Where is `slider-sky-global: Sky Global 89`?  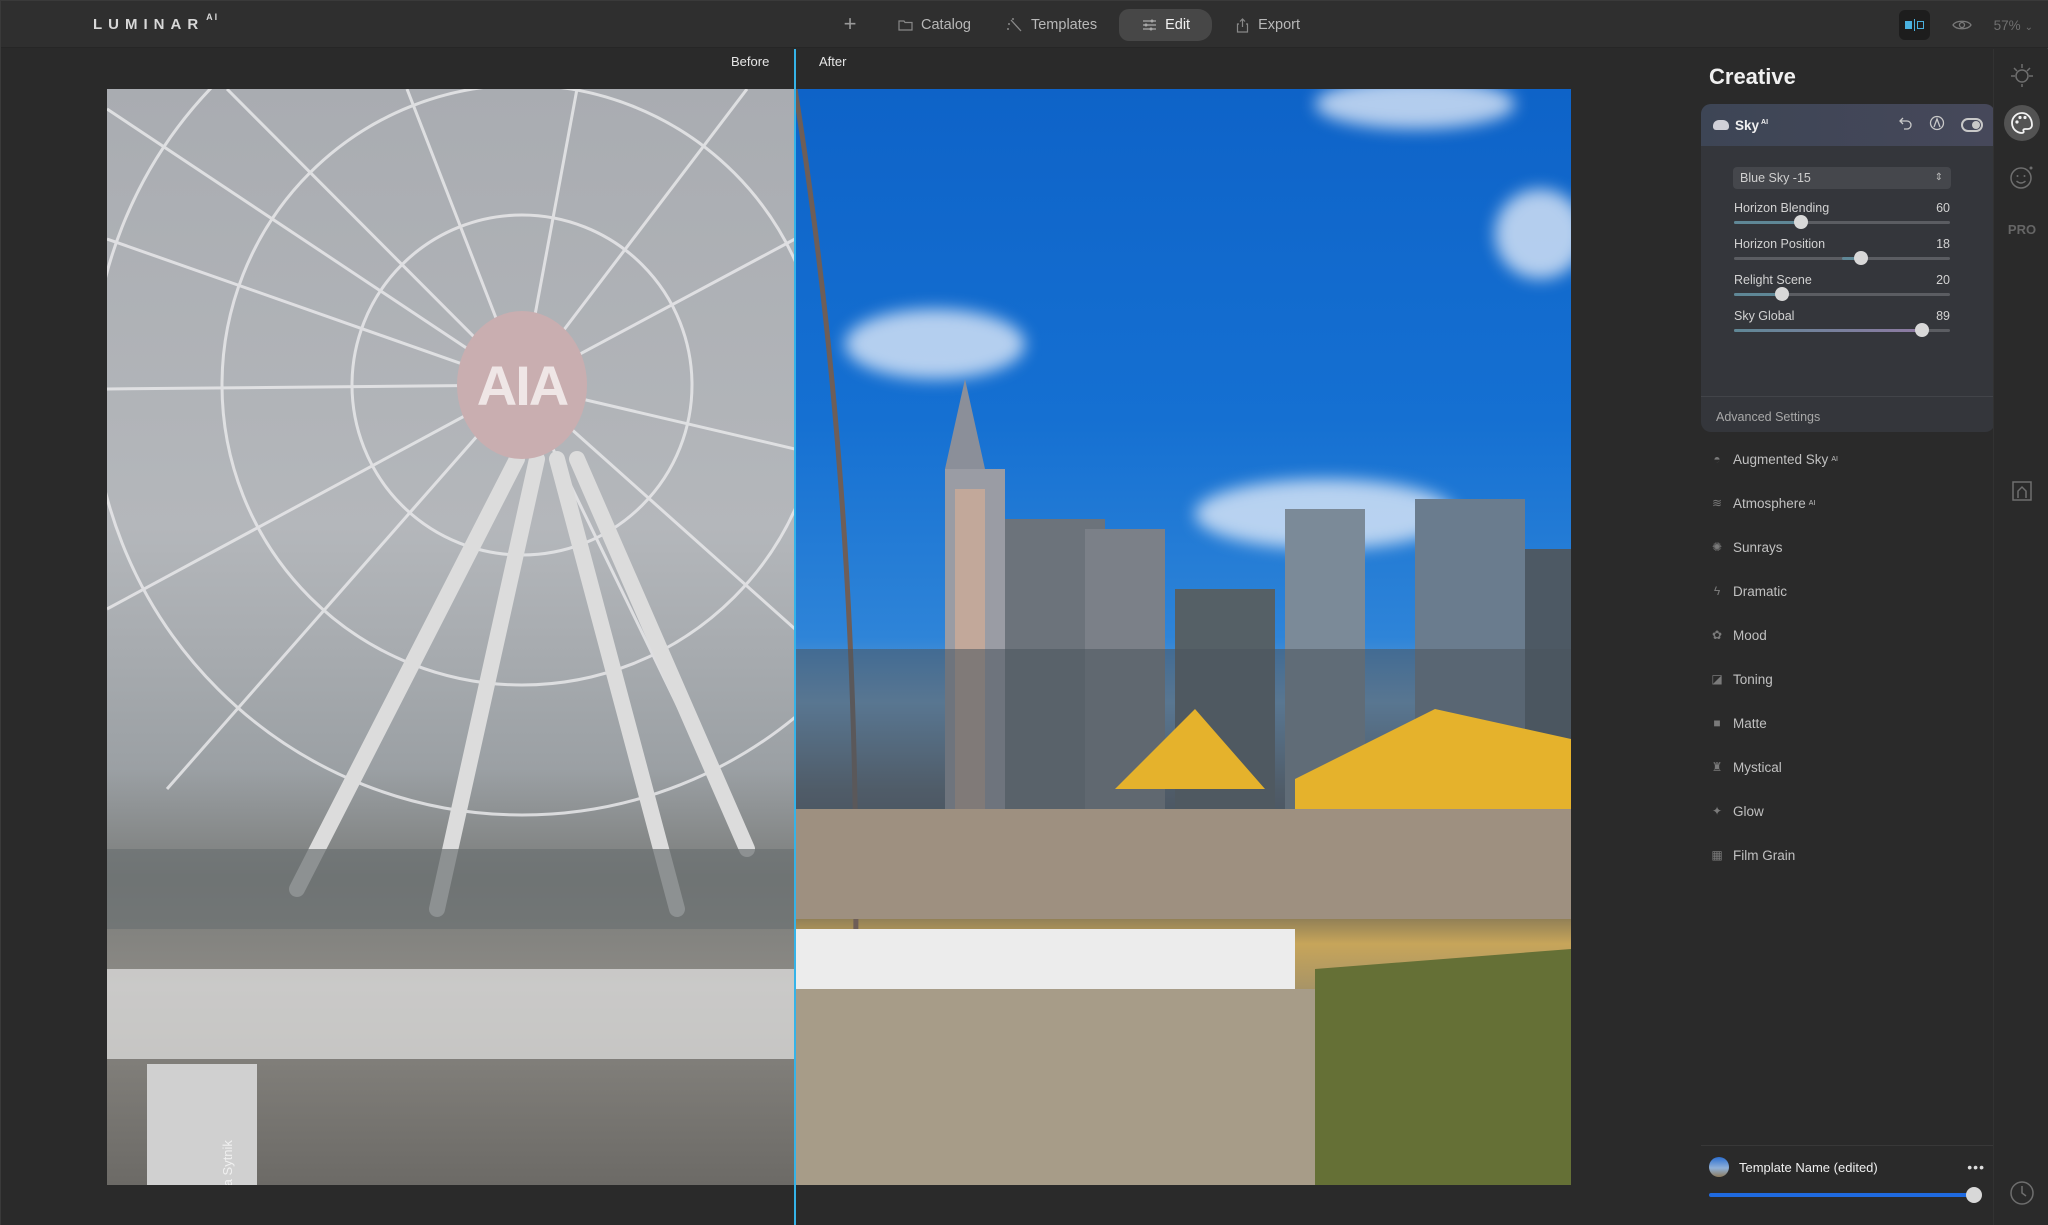 slider-sky-global: Sky Global 89 is located at coordinates (1842, 323).